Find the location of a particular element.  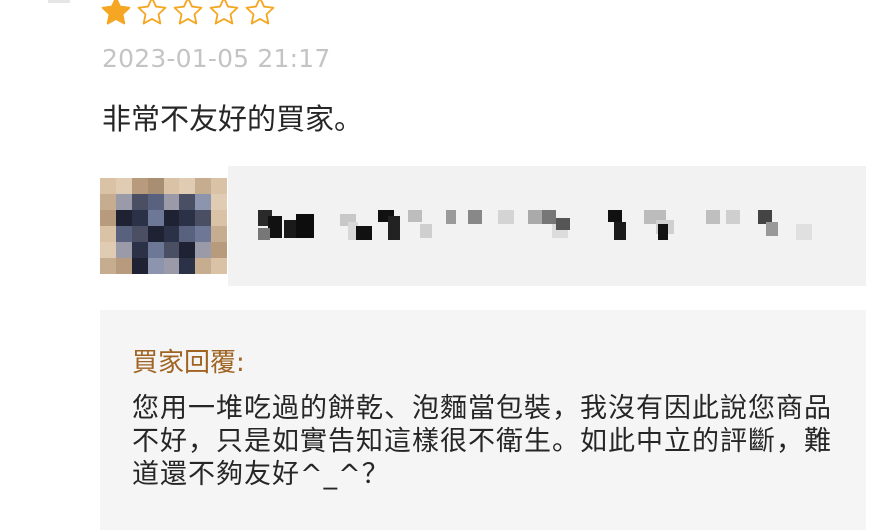

rating-stars is located at coordinates (188, 13).